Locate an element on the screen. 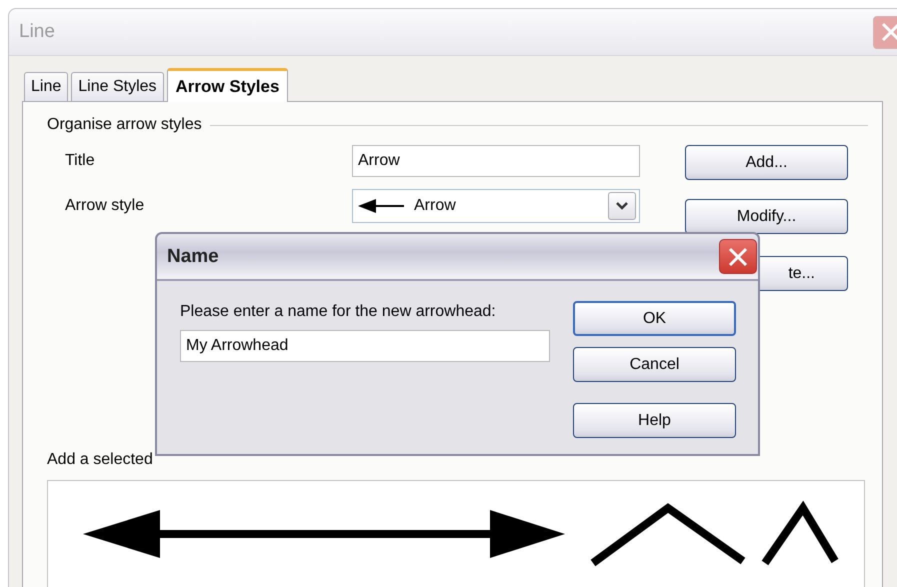  dialog-title: Name is located at coordinates (193, 257).